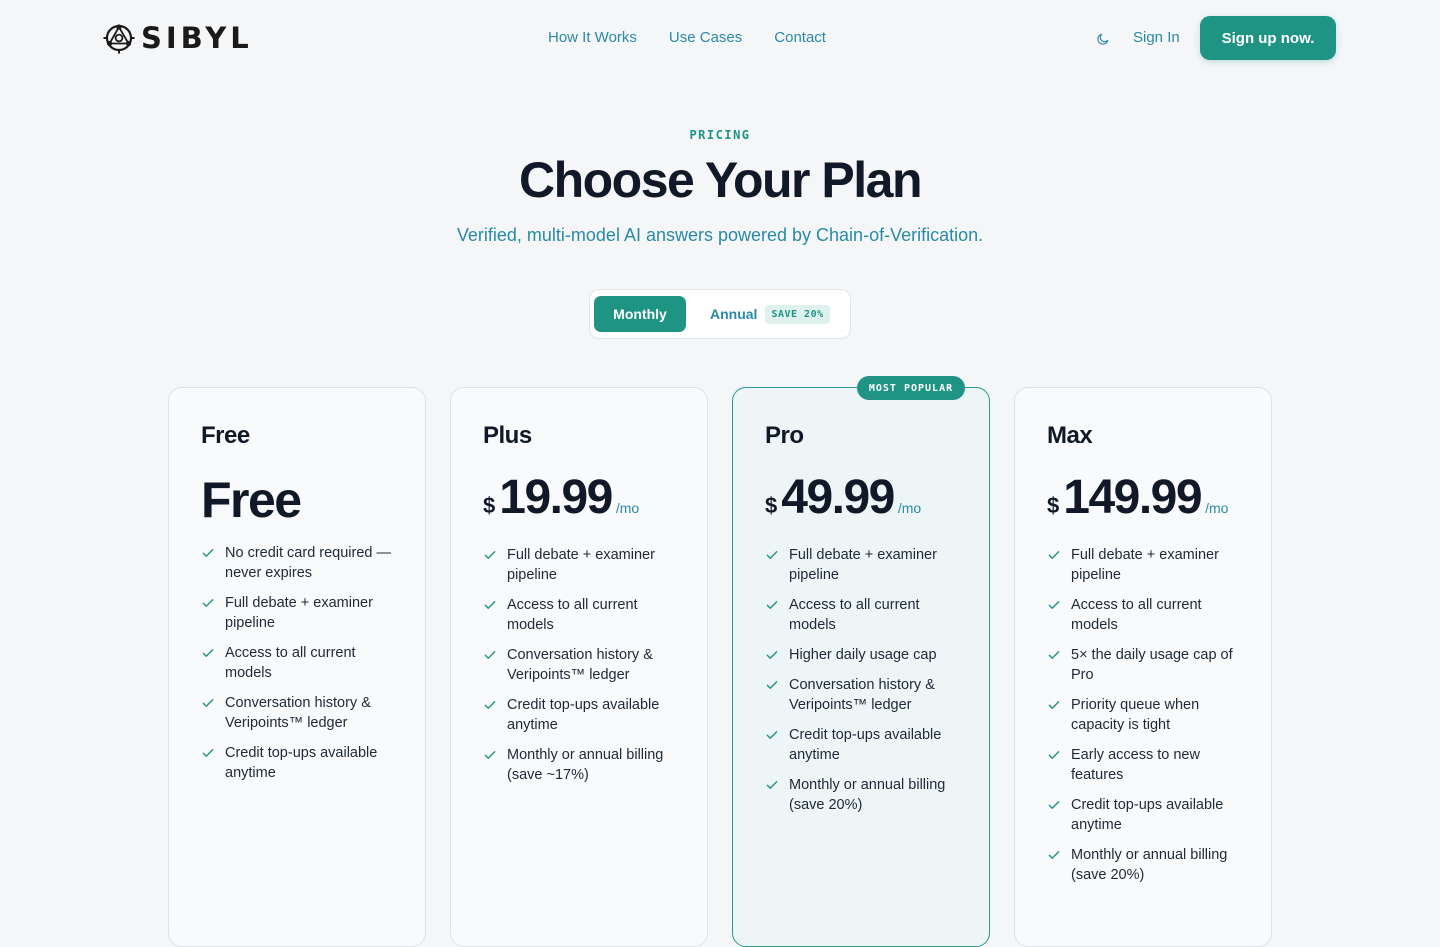 This screenshot has height=947, width=1440. I want to click on feature-text: Higher daily usage cap, so click(863, 655).